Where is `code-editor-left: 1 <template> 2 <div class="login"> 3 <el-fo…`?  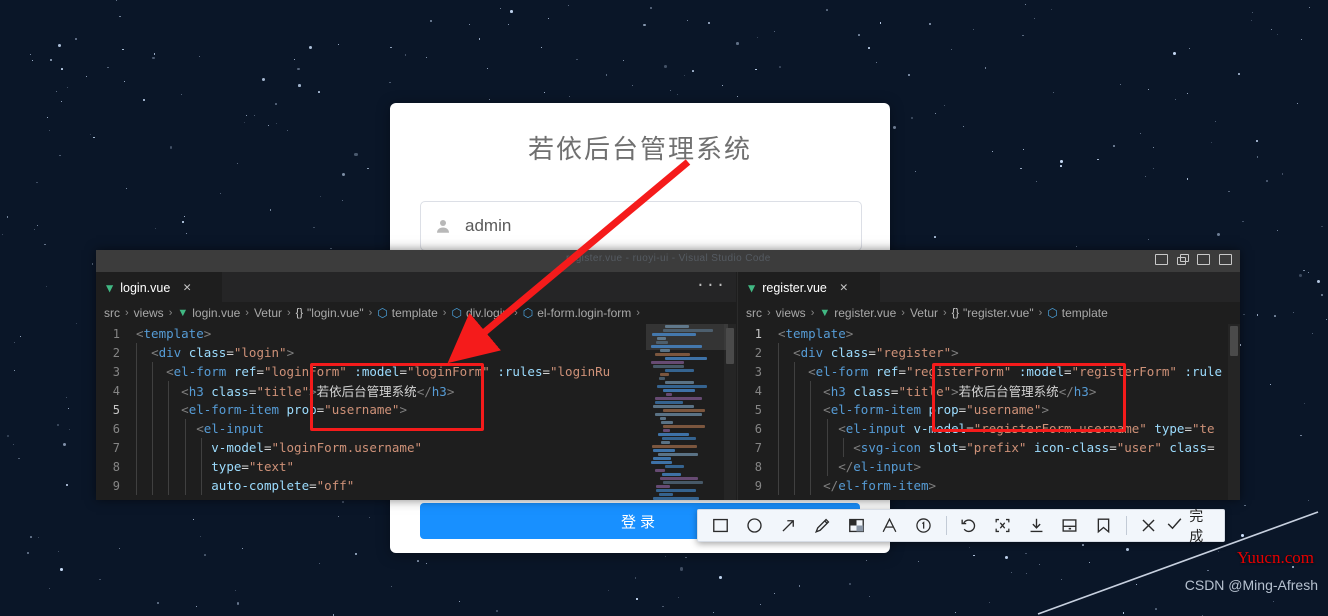 code-editor-left: 1 <template> 2 <div class="login"> 3 <el-fo… is located at coordinates (416, 412).